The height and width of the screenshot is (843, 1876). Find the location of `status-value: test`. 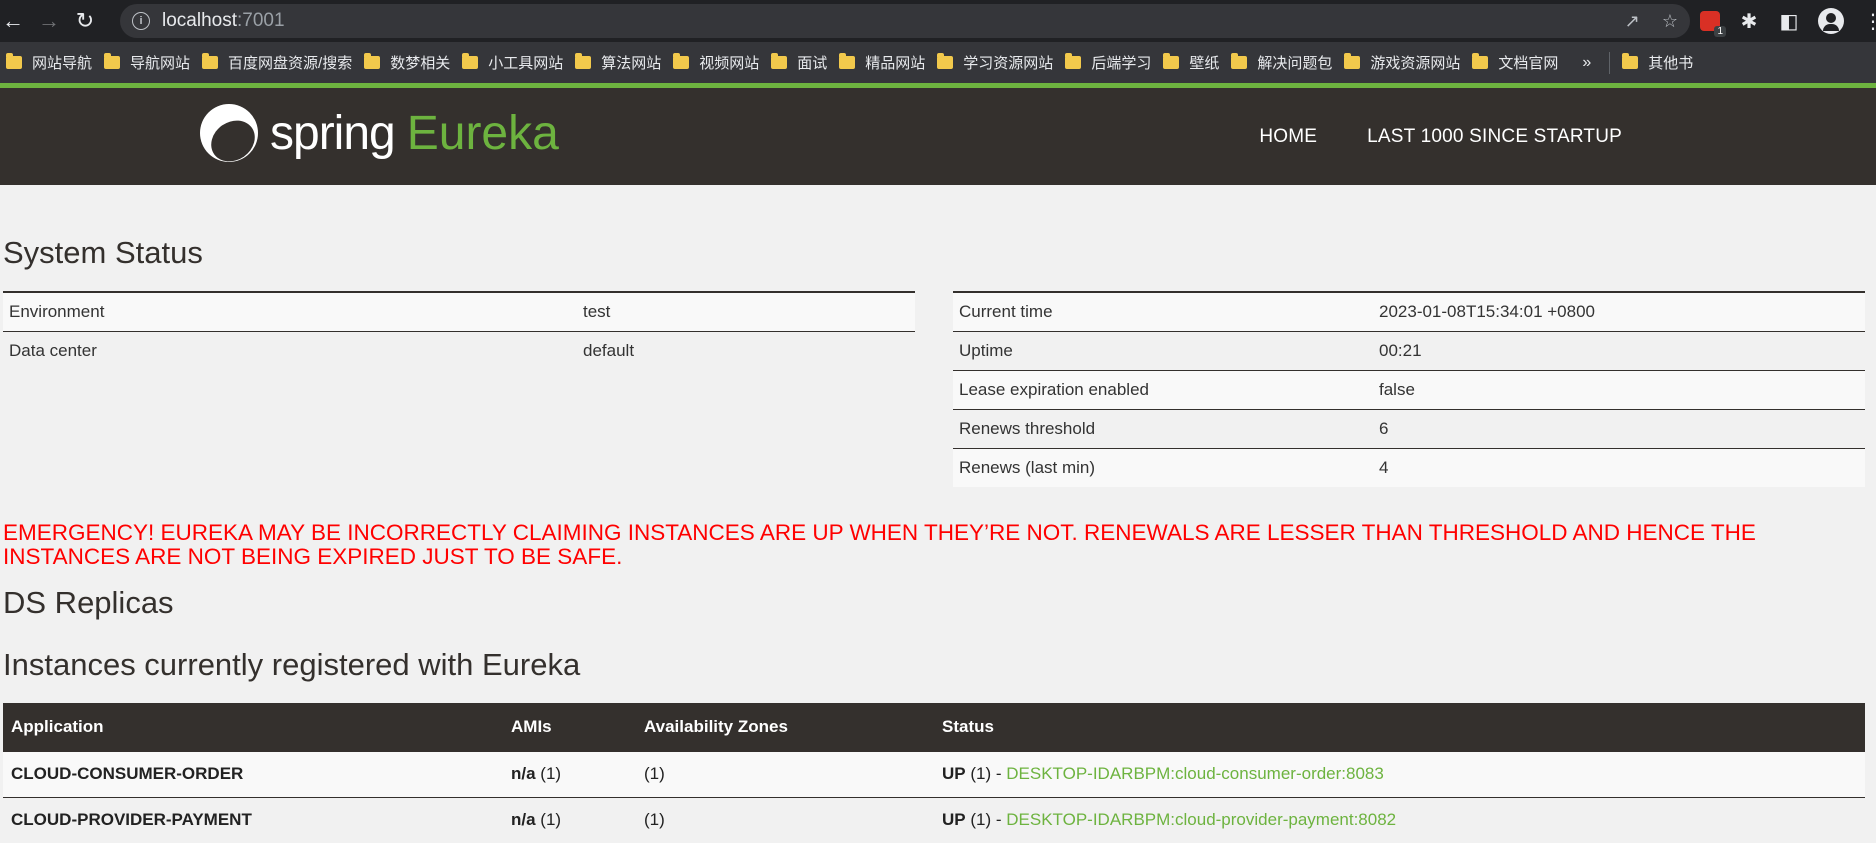

status-value: test is located at coordinates (746, 311).